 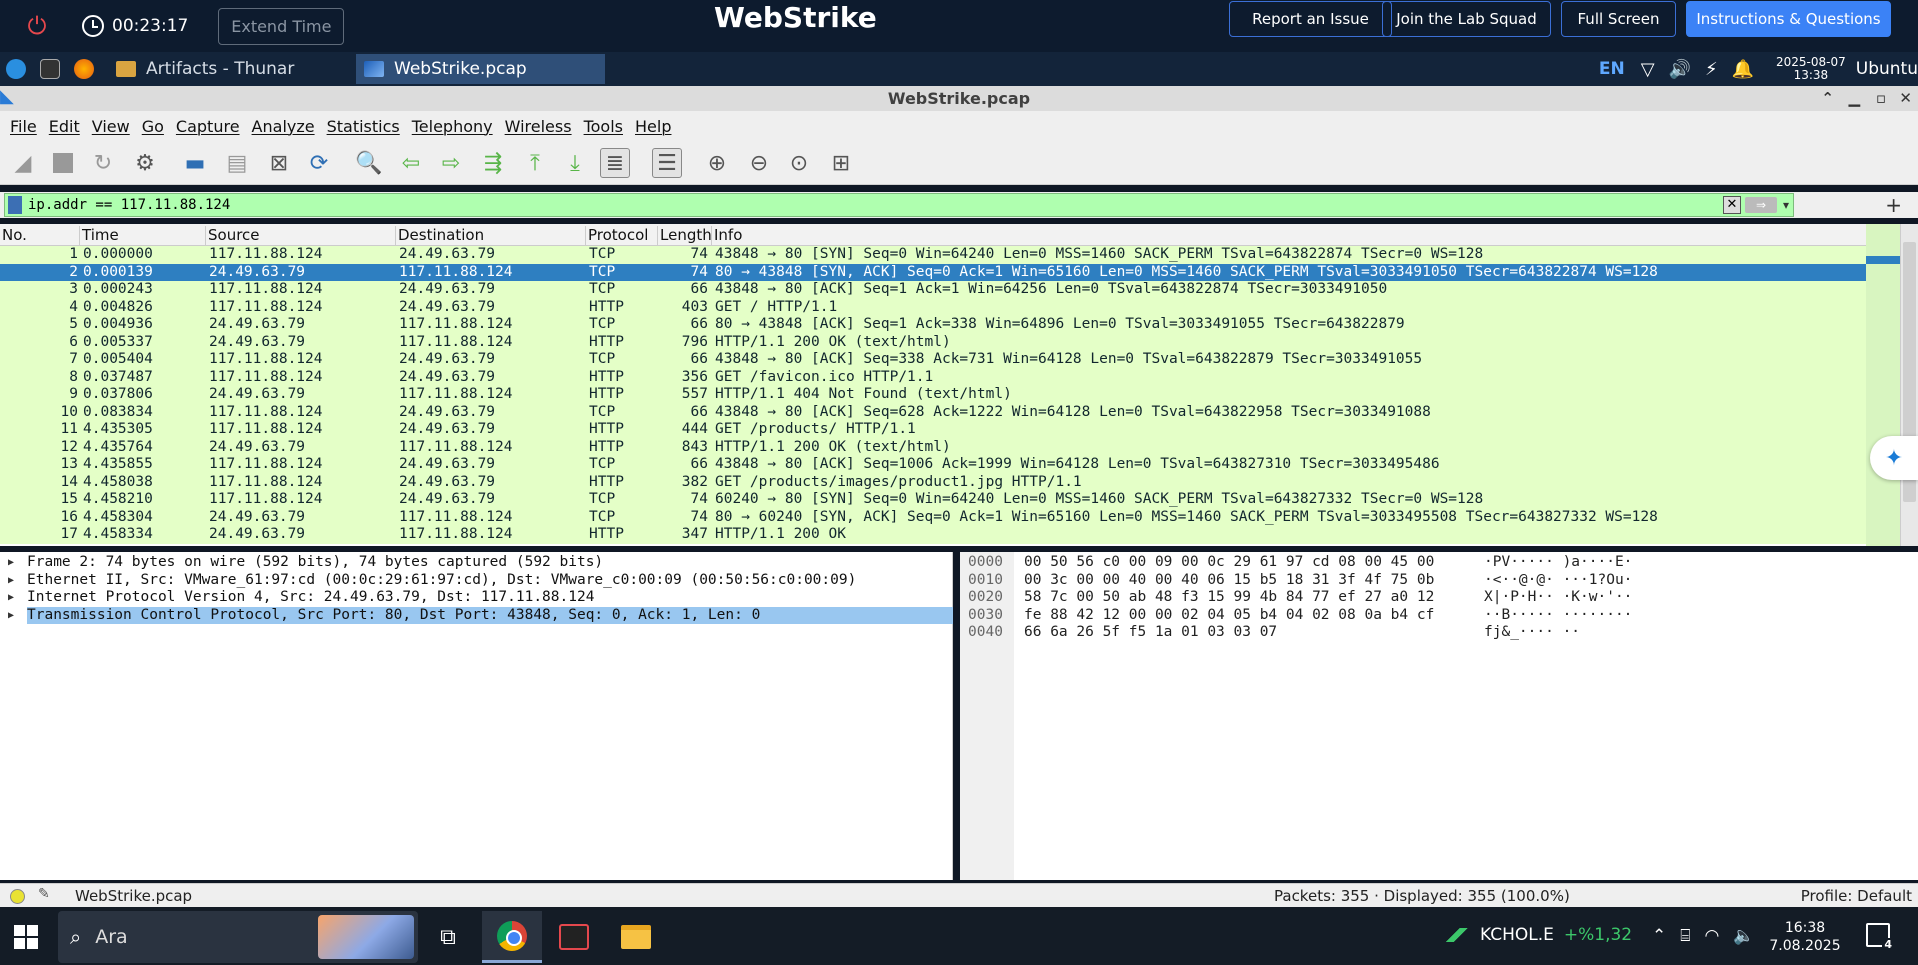 What do you see at coordinates (653, 126) in the screenshot?
I see `menu-help: Help` at bounding box center [653, 126].